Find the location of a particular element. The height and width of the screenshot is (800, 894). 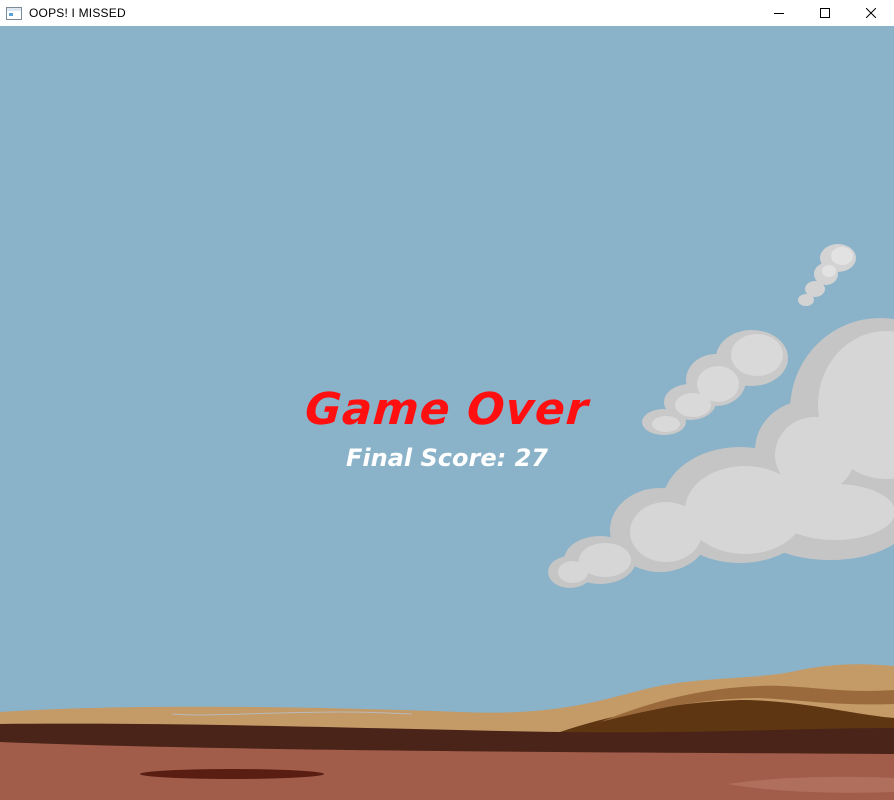

app-icon is located at coordinates (14, 13).